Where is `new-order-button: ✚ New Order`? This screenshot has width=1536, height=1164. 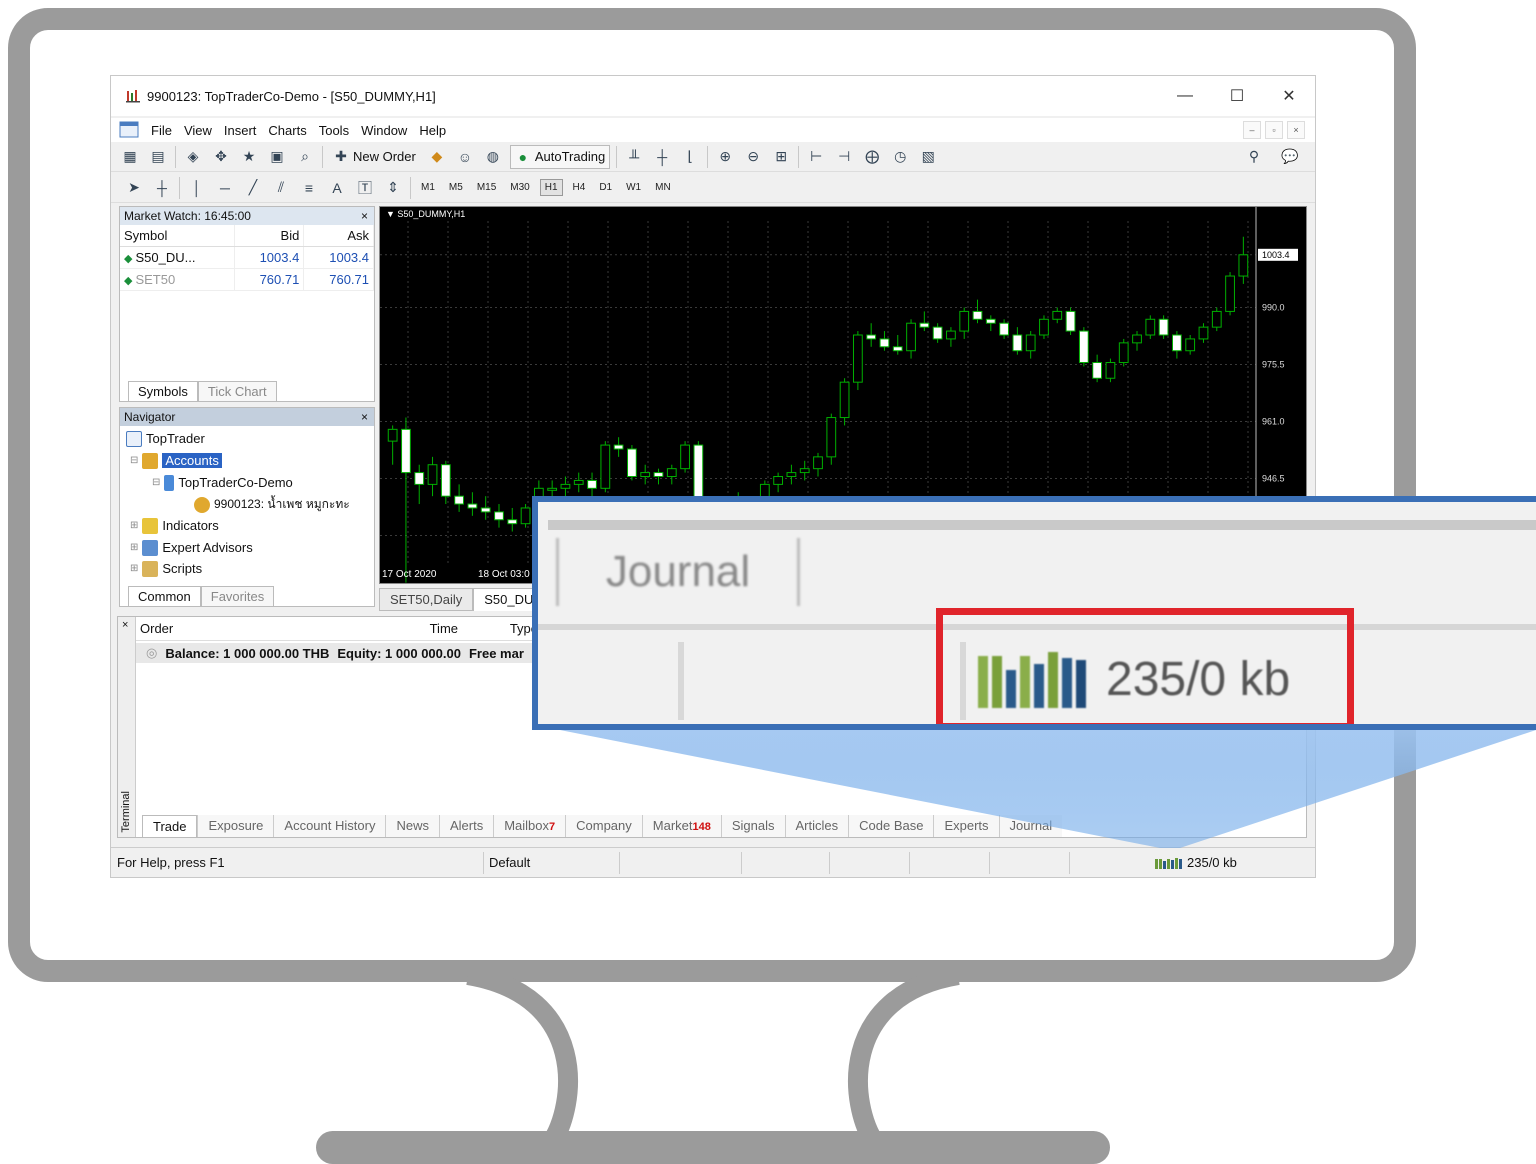
new-order-button: ✚ New Order is located at coordinates (374, 157).